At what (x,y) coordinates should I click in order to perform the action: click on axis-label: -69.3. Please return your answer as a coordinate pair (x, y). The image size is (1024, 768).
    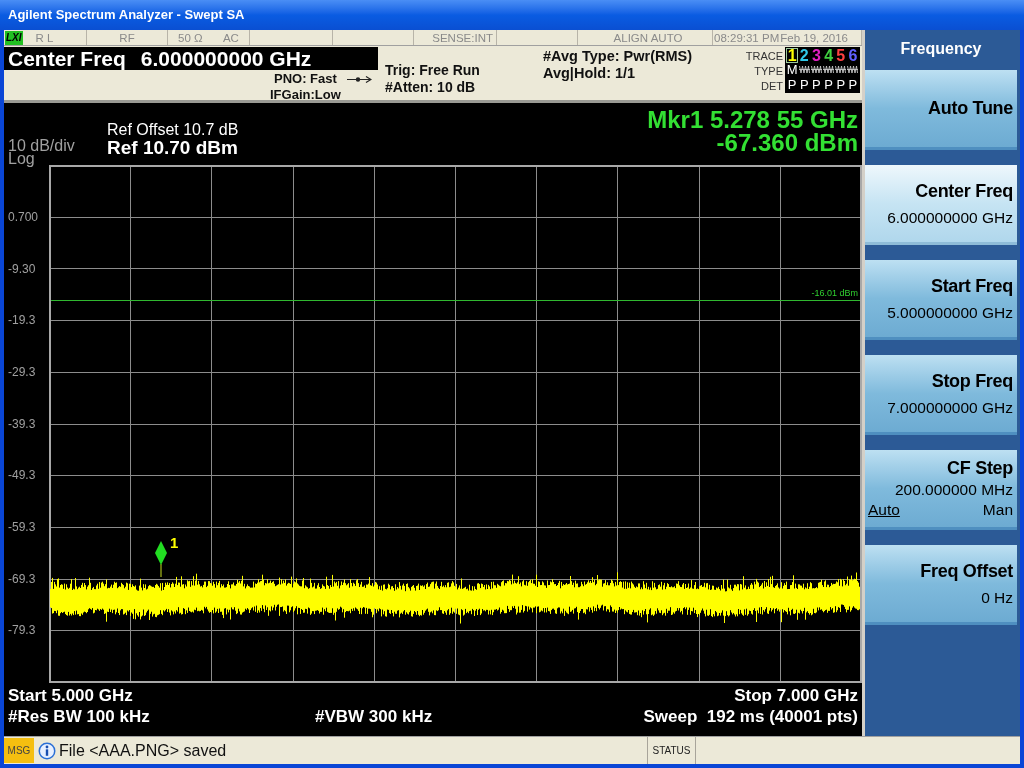
    Looking at the image, I should click on (22, 578).